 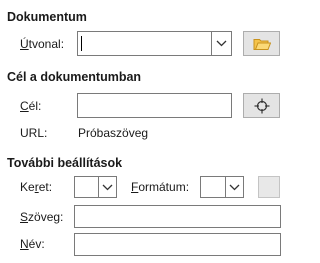 What do you see at coordinates (164, 187) in the screenshot?
I see `format-label-text: ormátum:` at bounding box center [164, 187].